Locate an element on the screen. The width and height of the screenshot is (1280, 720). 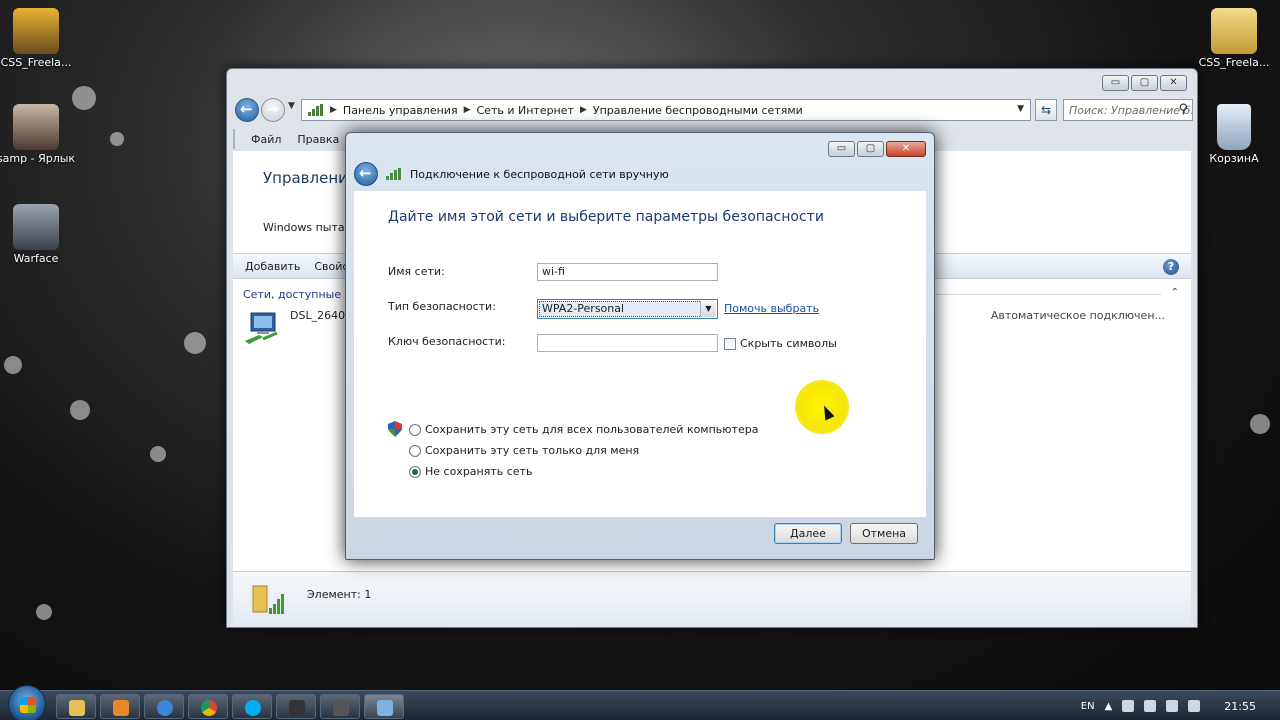
dialog-footer: Далее Отмена is located at coordinates (640, 533).